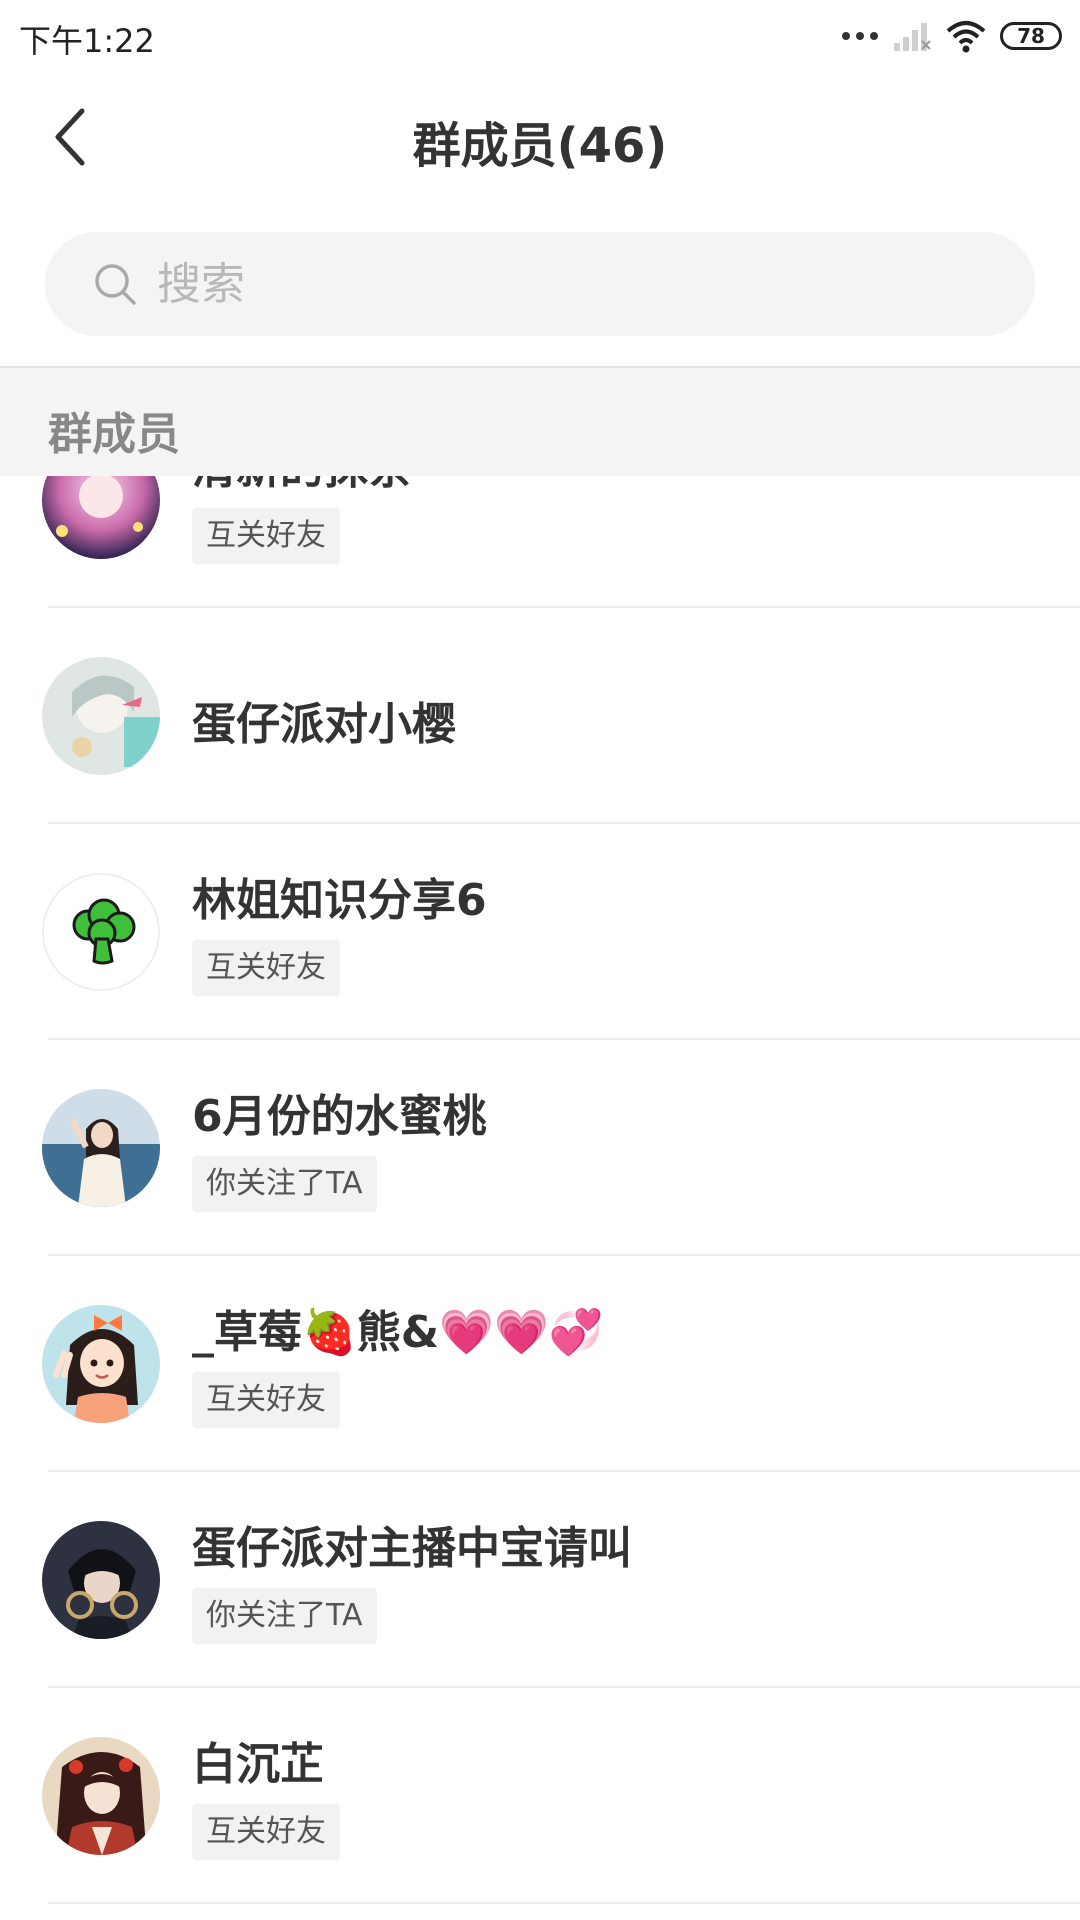  I want to click on wifi-icon, so click(966, 37).